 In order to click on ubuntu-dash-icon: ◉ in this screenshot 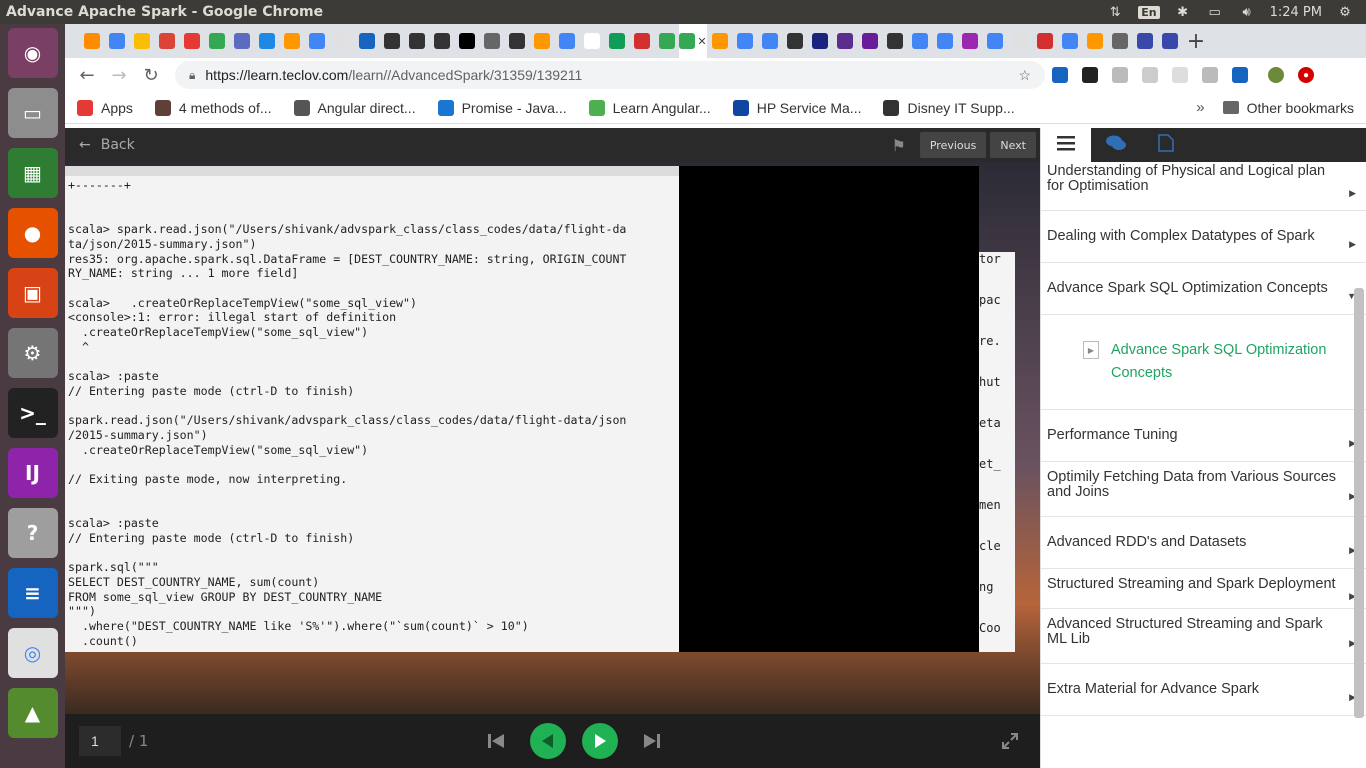, I will do `click(32, 53)`.